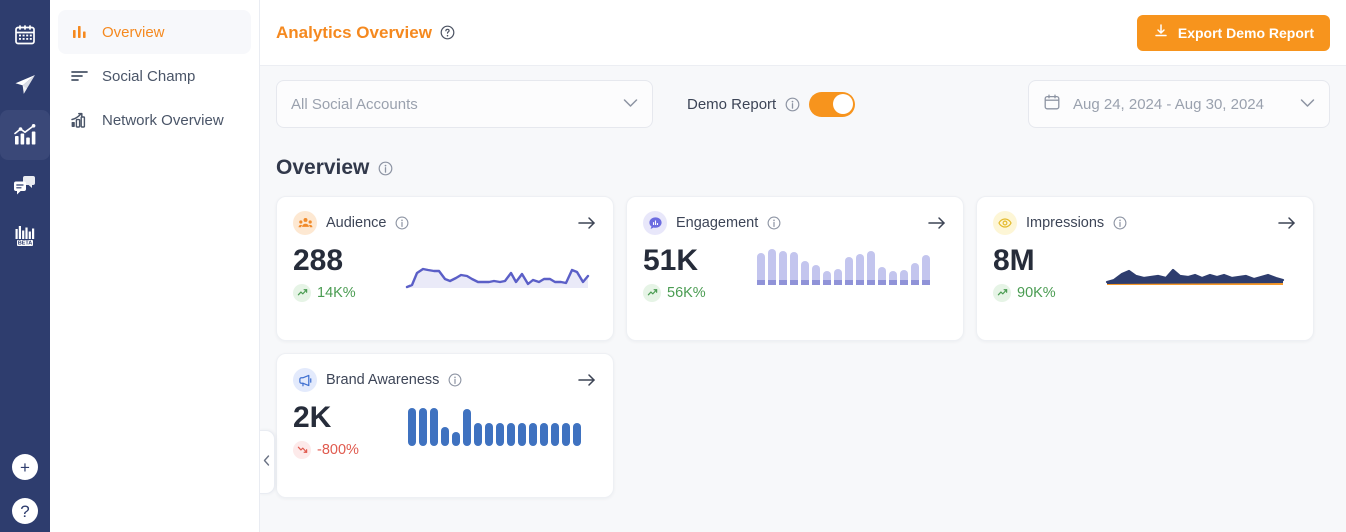 The image size is (1346, 532). What do you see at coordinates (445, 380) in the screenshot?
I see `card-header: Brand Awareness` at bounding box center [445, 380].